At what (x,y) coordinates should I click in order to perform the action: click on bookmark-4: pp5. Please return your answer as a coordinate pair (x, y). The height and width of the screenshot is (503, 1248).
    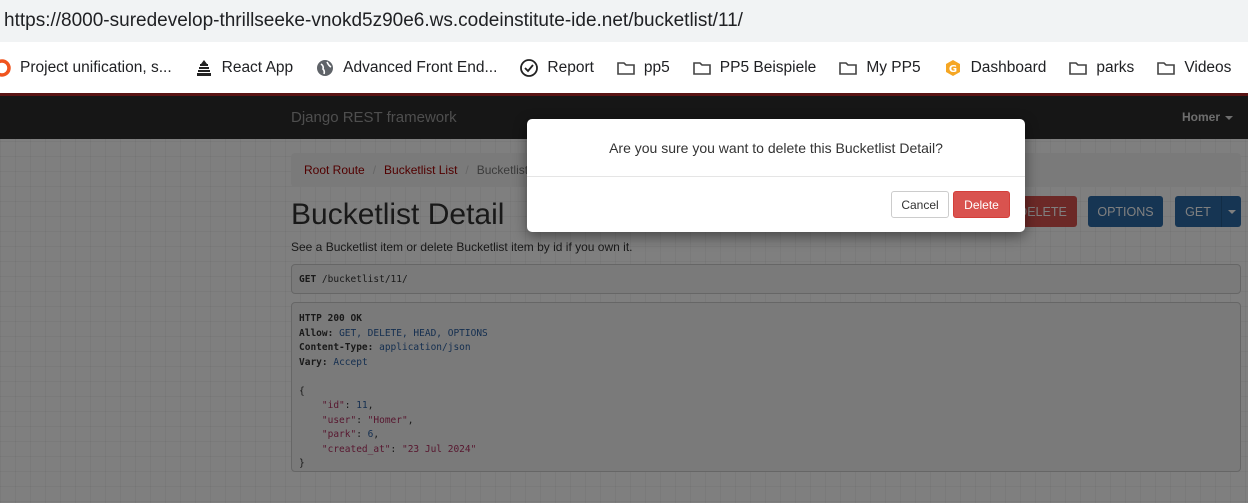
    Looking at the image, I should click on (643, 68).